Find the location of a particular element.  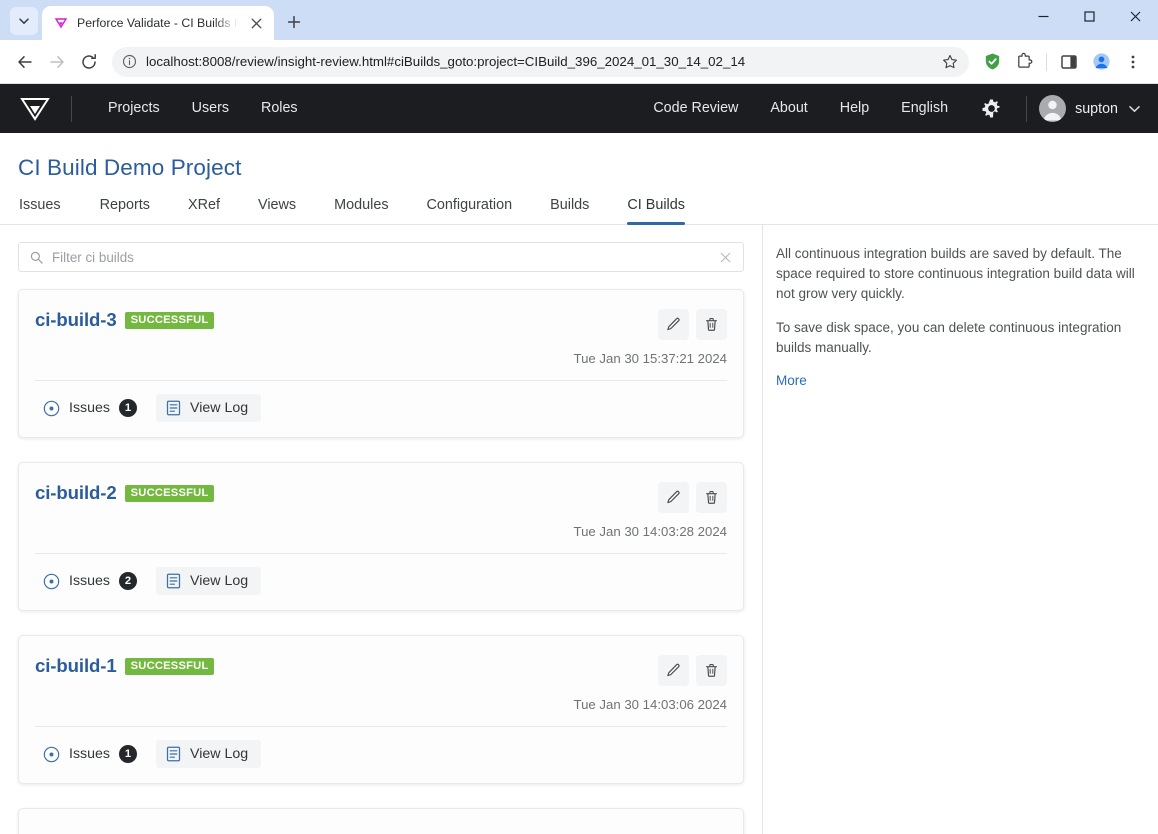

minimize-icon is located at coordinates (1043, 16).